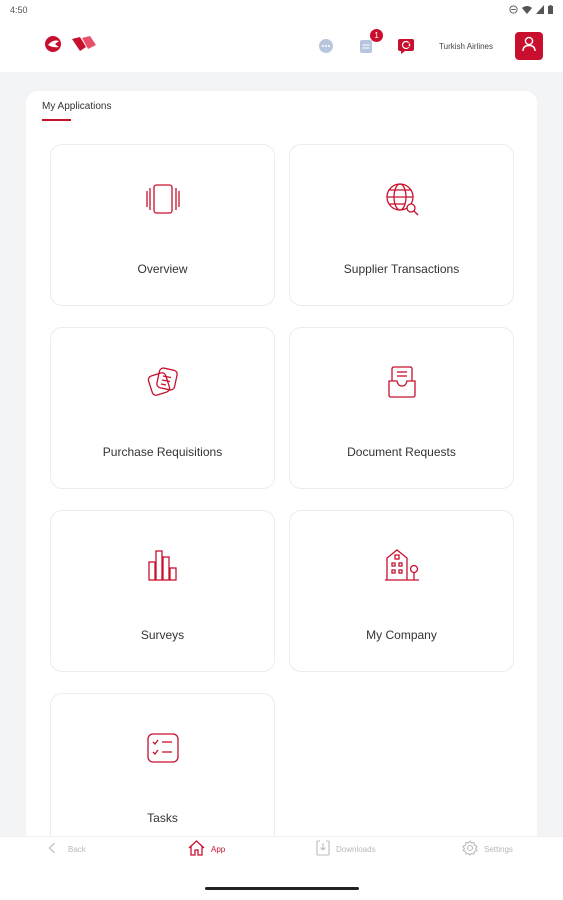 The width and height of the screenshot is (563, 900). Describe the element at coordinates (162, 269) in the screenshot. I see `app-card-label: Overview` at that location.